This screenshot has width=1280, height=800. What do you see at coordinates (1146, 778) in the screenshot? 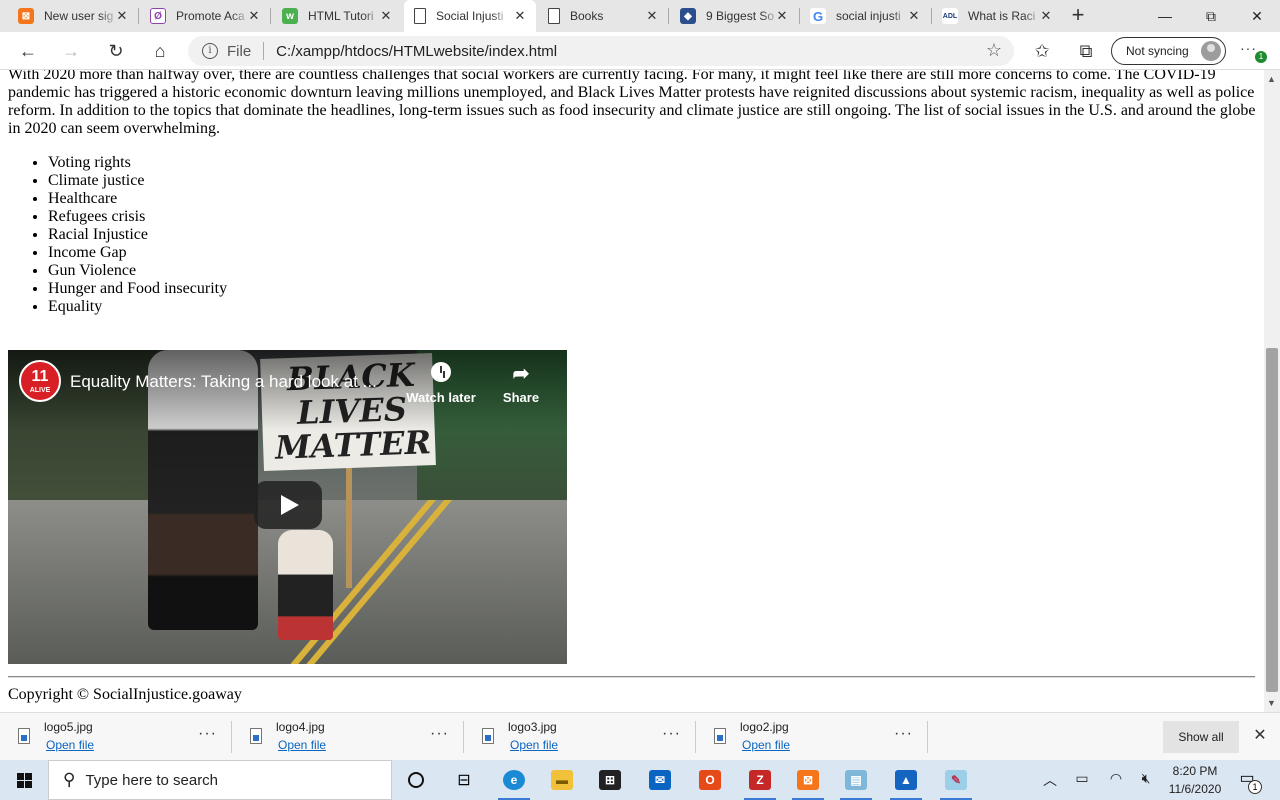
I see `volume-muted-icon: 🔇︎` at bounding box center [1146, 778].